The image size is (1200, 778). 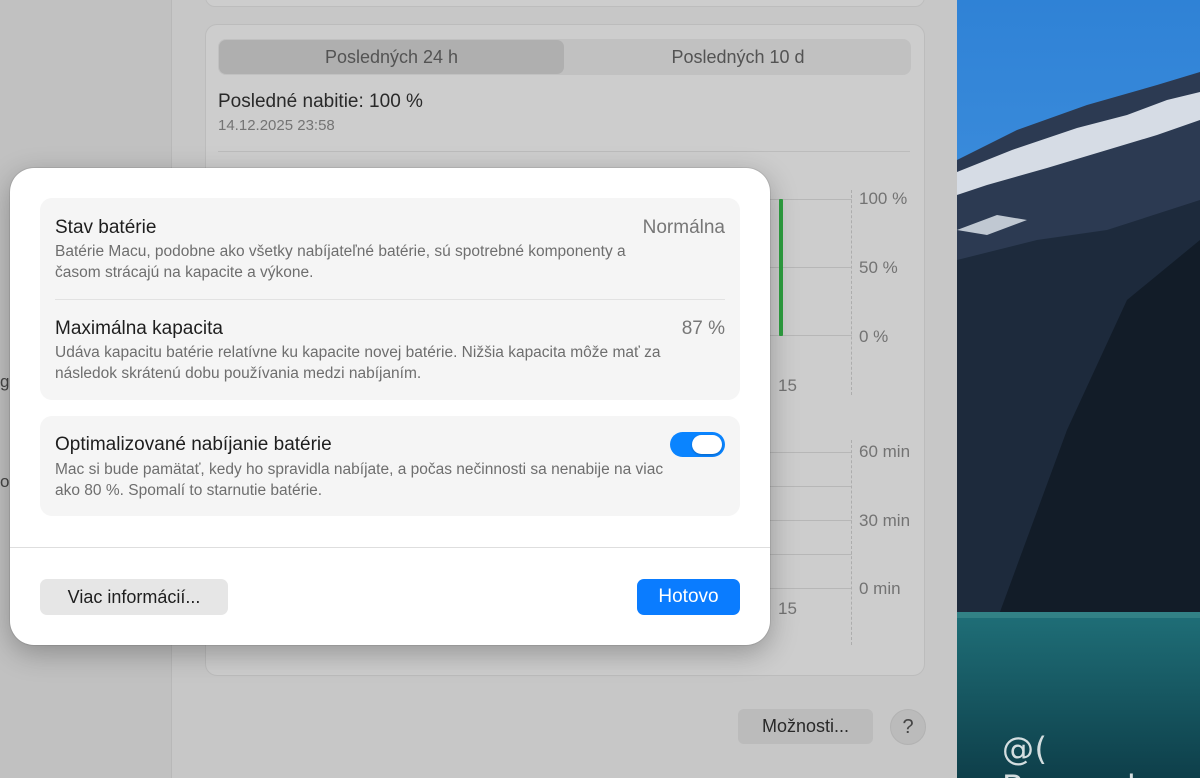 I want to click on last-charge-date: 14.12.2025 23:58, so click(x=276, y=125).